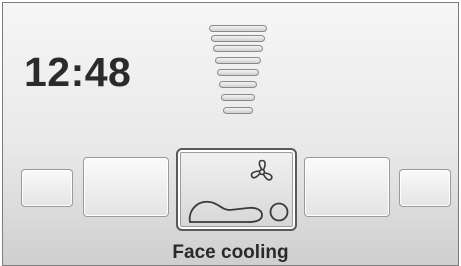 Image resolution: width=461 pixels, height=266 pixels. I want to click on fan-icon, so click(261, 170).